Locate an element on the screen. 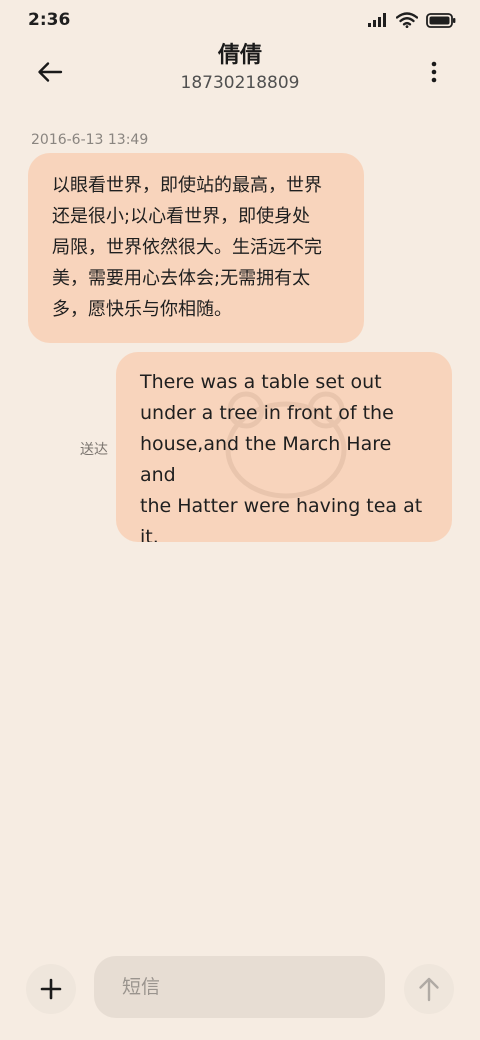  message-line: 局限，世界依然很大。生活远不完 is located at coordinates (187, 247).